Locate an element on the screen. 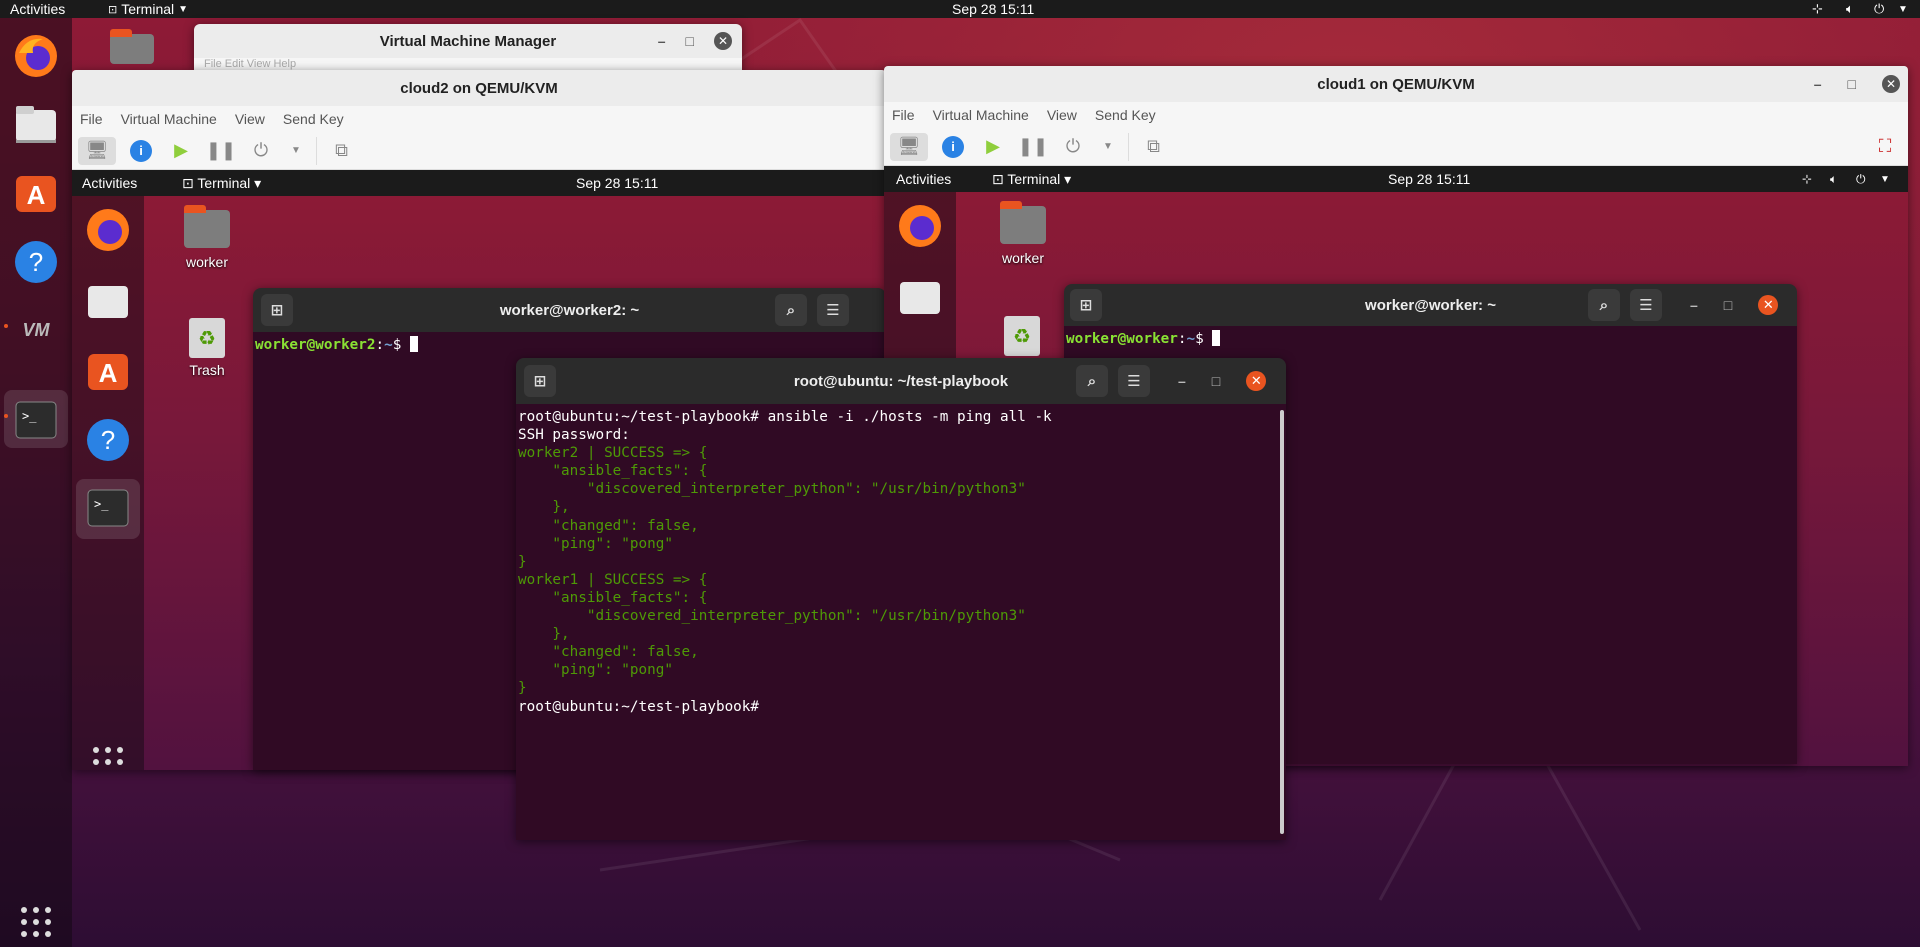 This screenshot has width=1920, height=947. worker2-terminal-titlebar: ⊞ worker@worker2: ~ ⌕ ☰ is located at coordinates (569, 310).